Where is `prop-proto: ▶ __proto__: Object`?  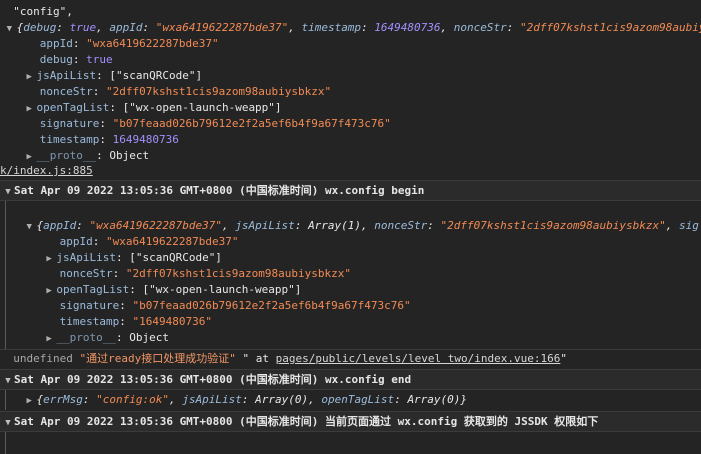
prop-proto: ▶ __proto__: Object is located at coordinates (350, 156).